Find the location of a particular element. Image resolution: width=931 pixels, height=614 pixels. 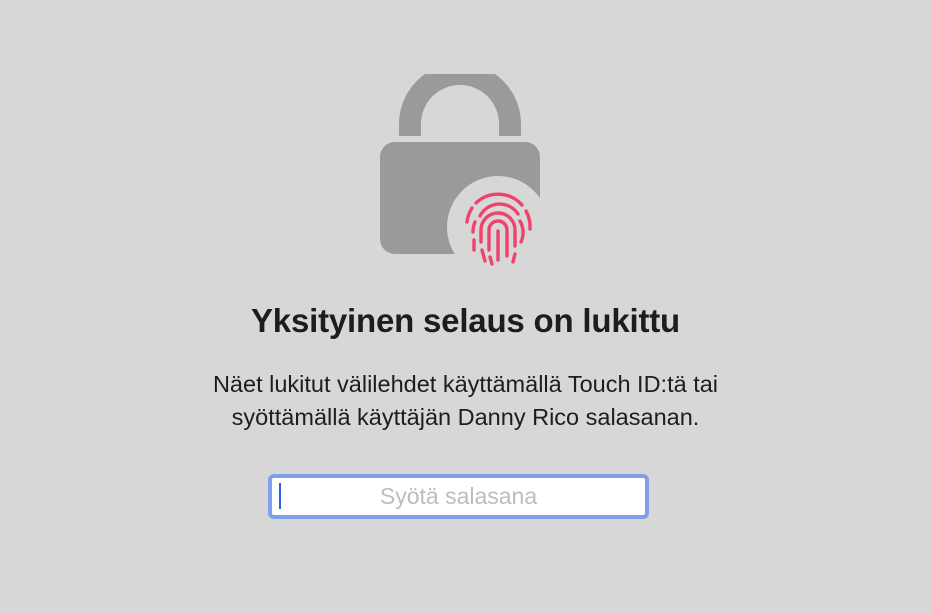

page-title: Yksityinen selaus on lukittu is located at coordinates (465, 320).